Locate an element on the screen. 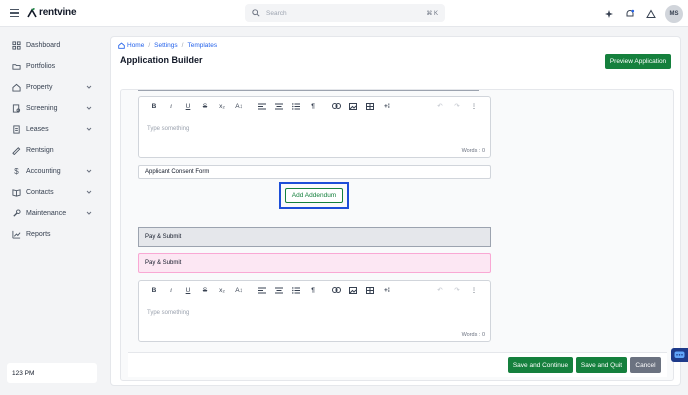 The height and width of the screenshot is (395, 688). bell-icon is located at coordinates (630, 14).